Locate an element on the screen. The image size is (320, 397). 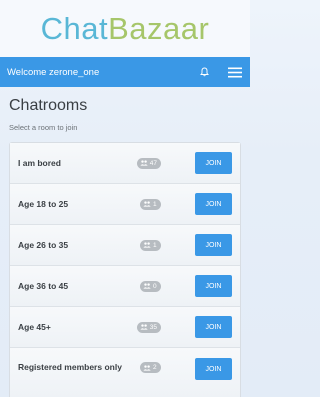
room-row: Age 26 to 35 1 JOIN is located at coordinates (125, 245).